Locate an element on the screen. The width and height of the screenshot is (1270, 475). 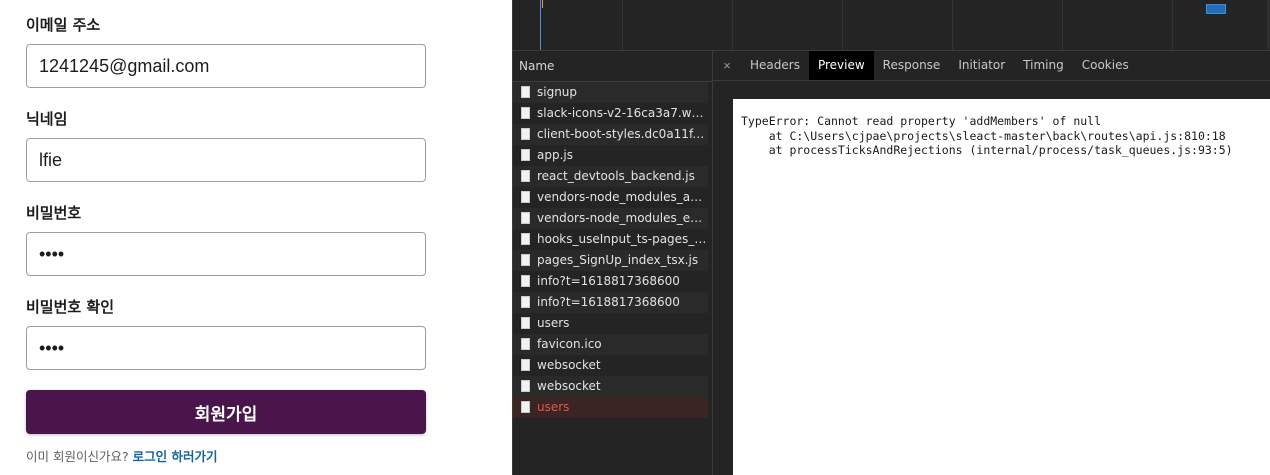
request-row: app.js is located at coordinates (610, 155).